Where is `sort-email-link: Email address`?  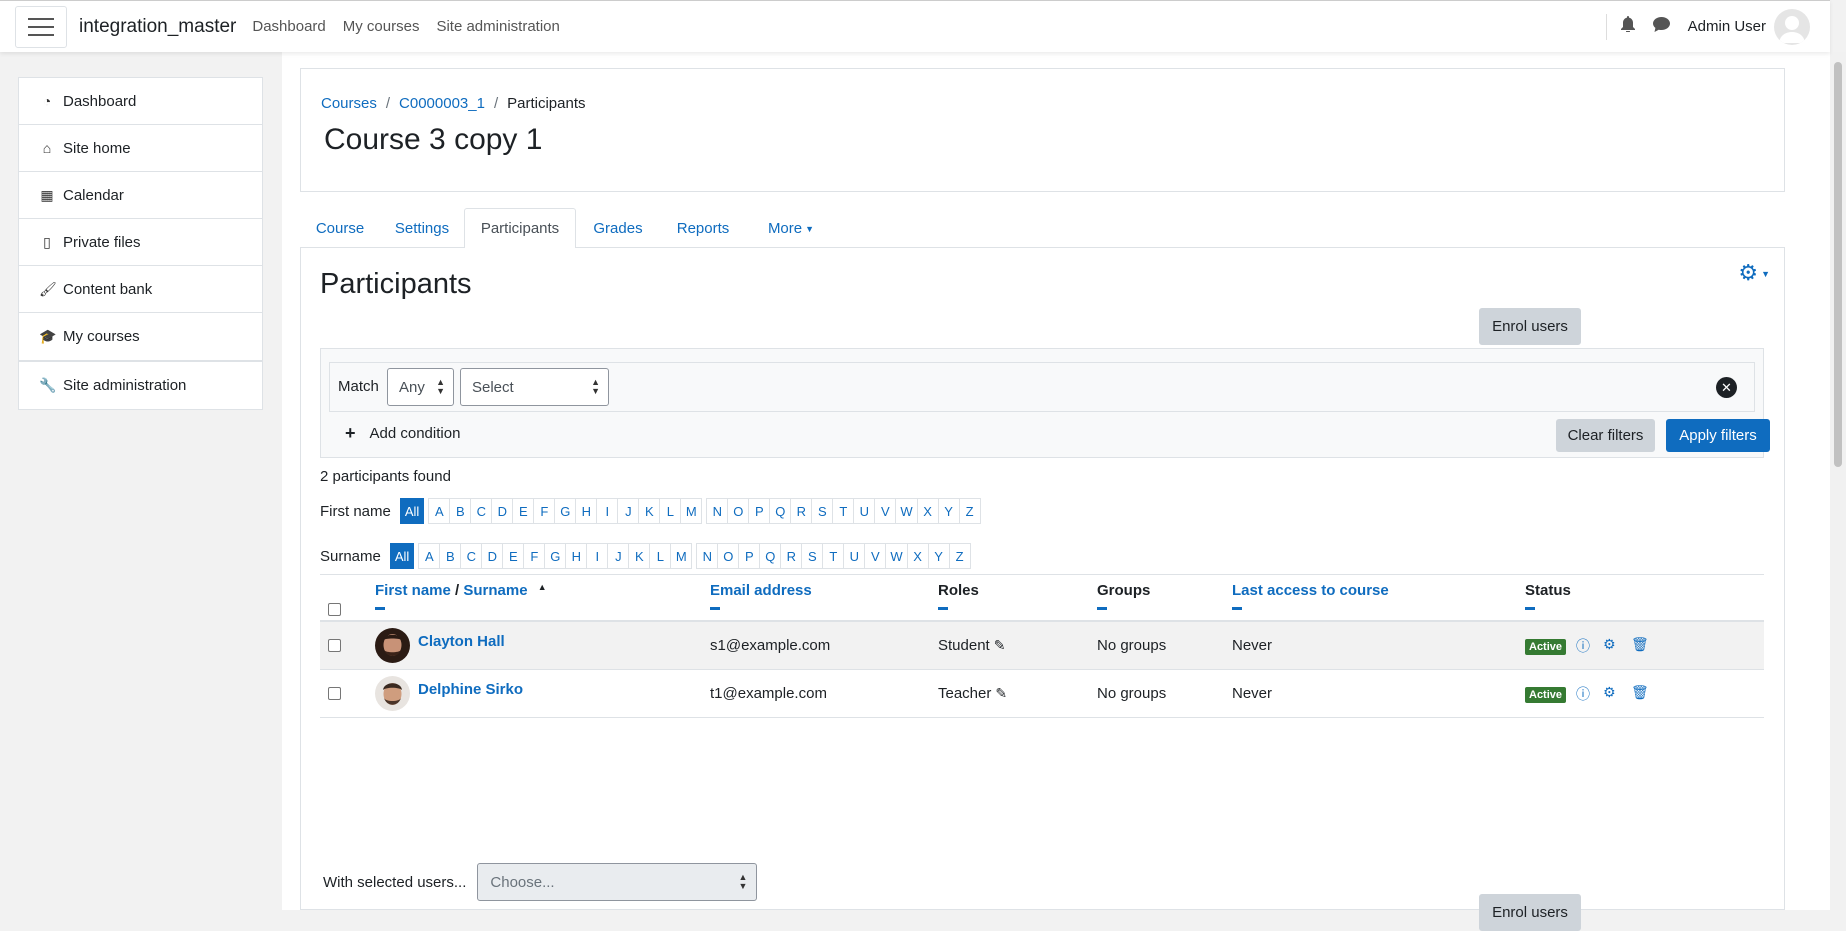
sort-email-link: Email address is located at coordinates (761, 590).